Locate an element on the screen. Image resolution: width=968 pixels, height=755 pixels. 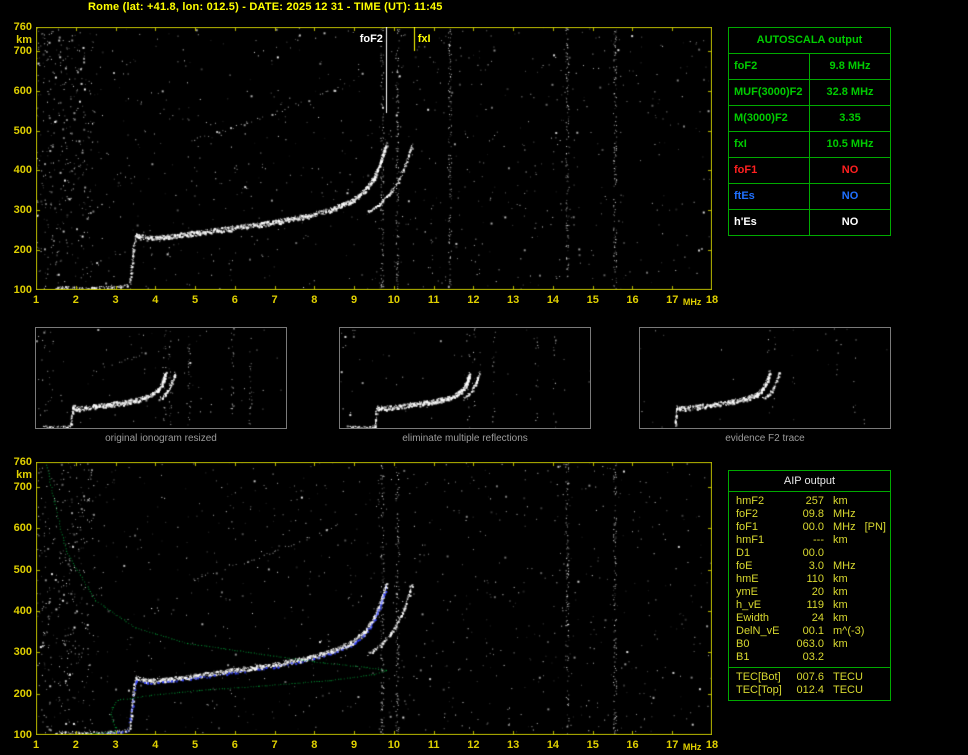
aip-tec-row: TEC[Bot] 007.6 TECU is located at coordinates (811, 677).